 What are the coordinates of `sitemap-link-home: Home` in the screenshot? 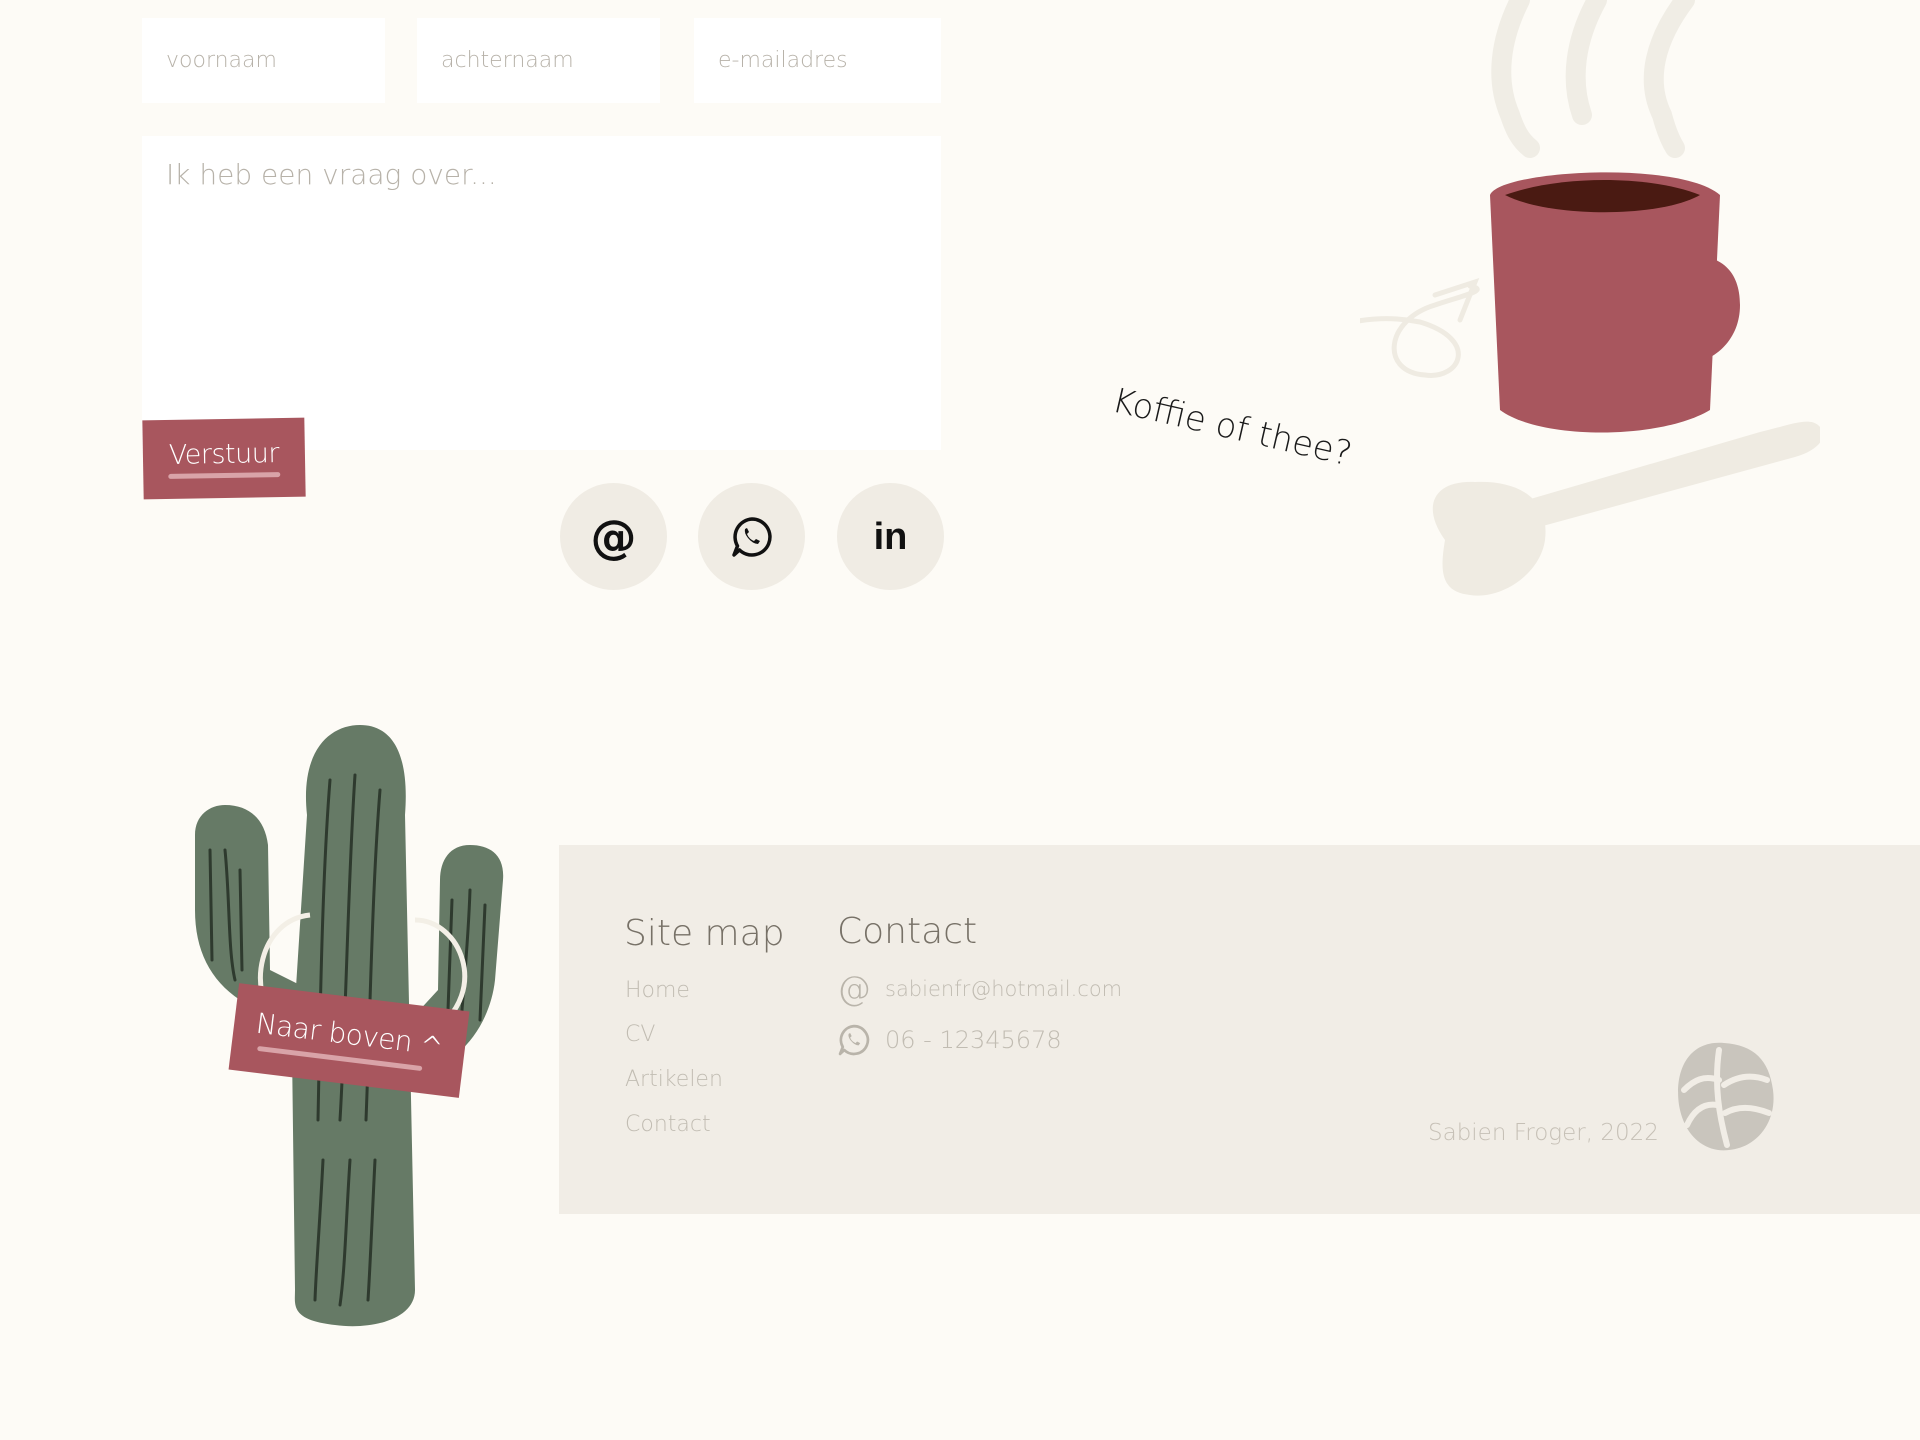 It's located at (657, 990).